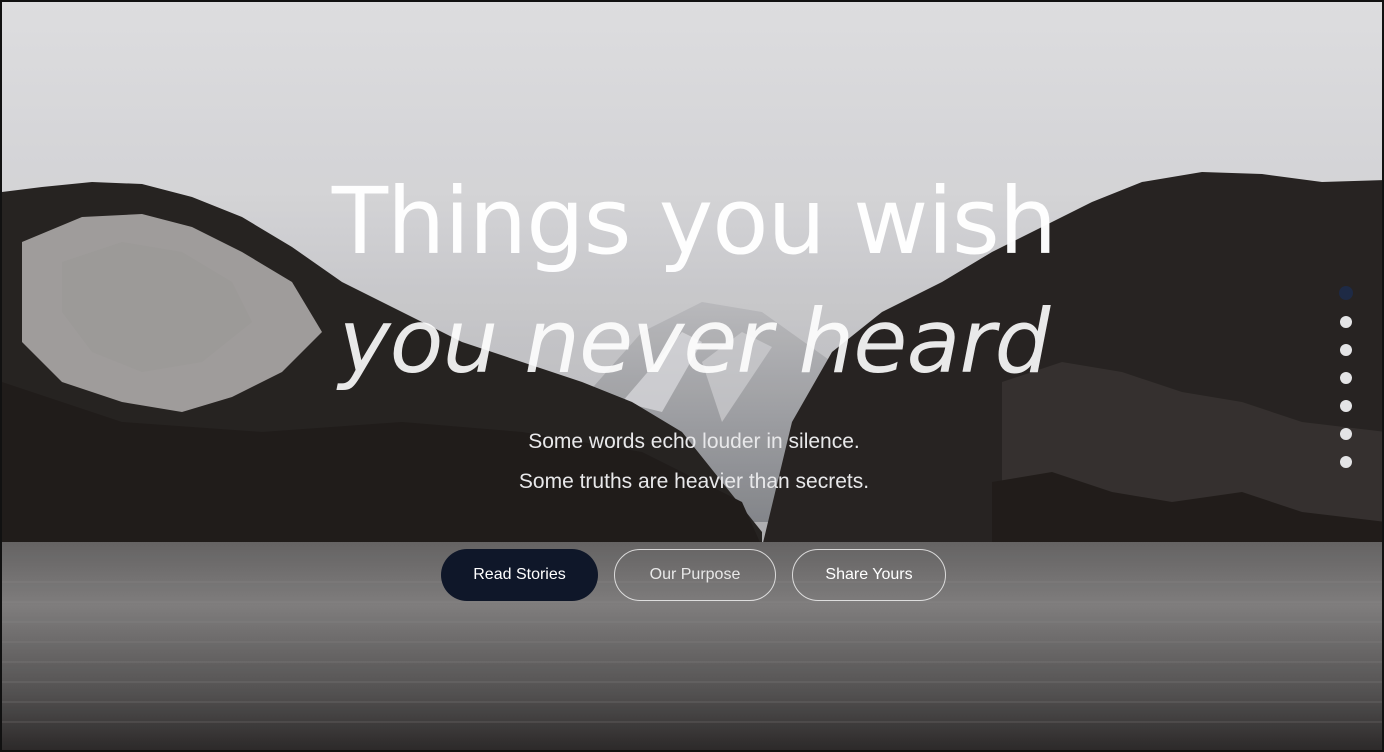 Image resolution: width=1384 pixels, height=752 pixels. What do you see at coordinates (1346, 385) in the screenshot?
I see `slide-pagination` at bounding box center [1346, 385].